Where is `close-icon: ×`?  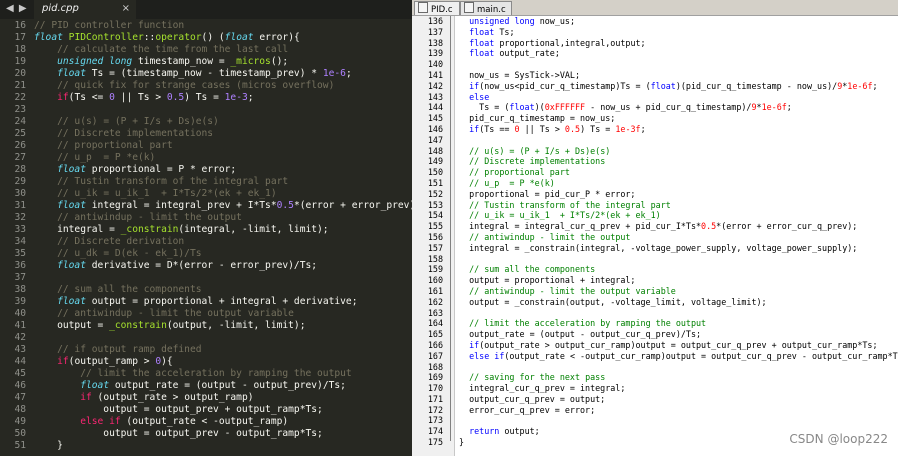
close-icon: × is located at coordinates (126, 8).